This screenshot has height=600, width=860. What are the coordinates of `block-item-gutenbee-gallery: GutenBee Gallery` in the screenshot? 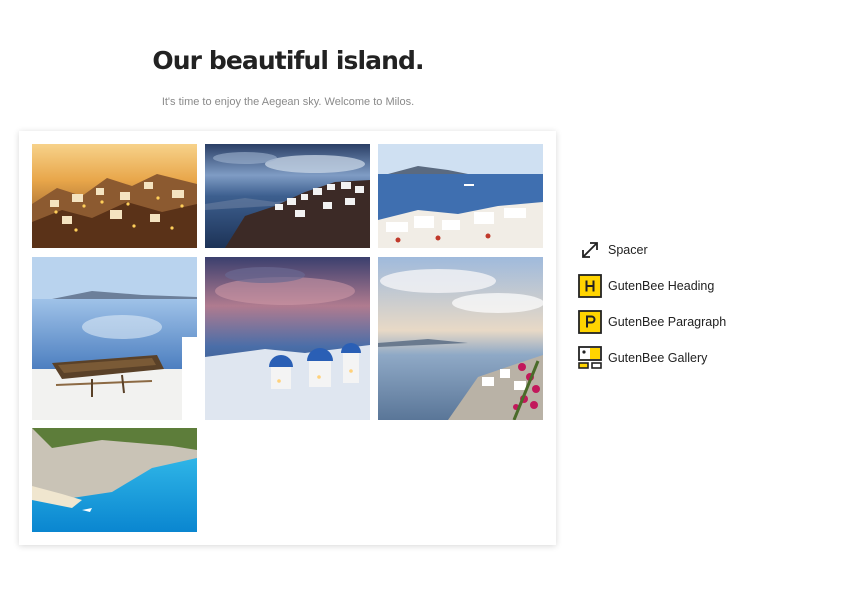 It's located at (678, 358).